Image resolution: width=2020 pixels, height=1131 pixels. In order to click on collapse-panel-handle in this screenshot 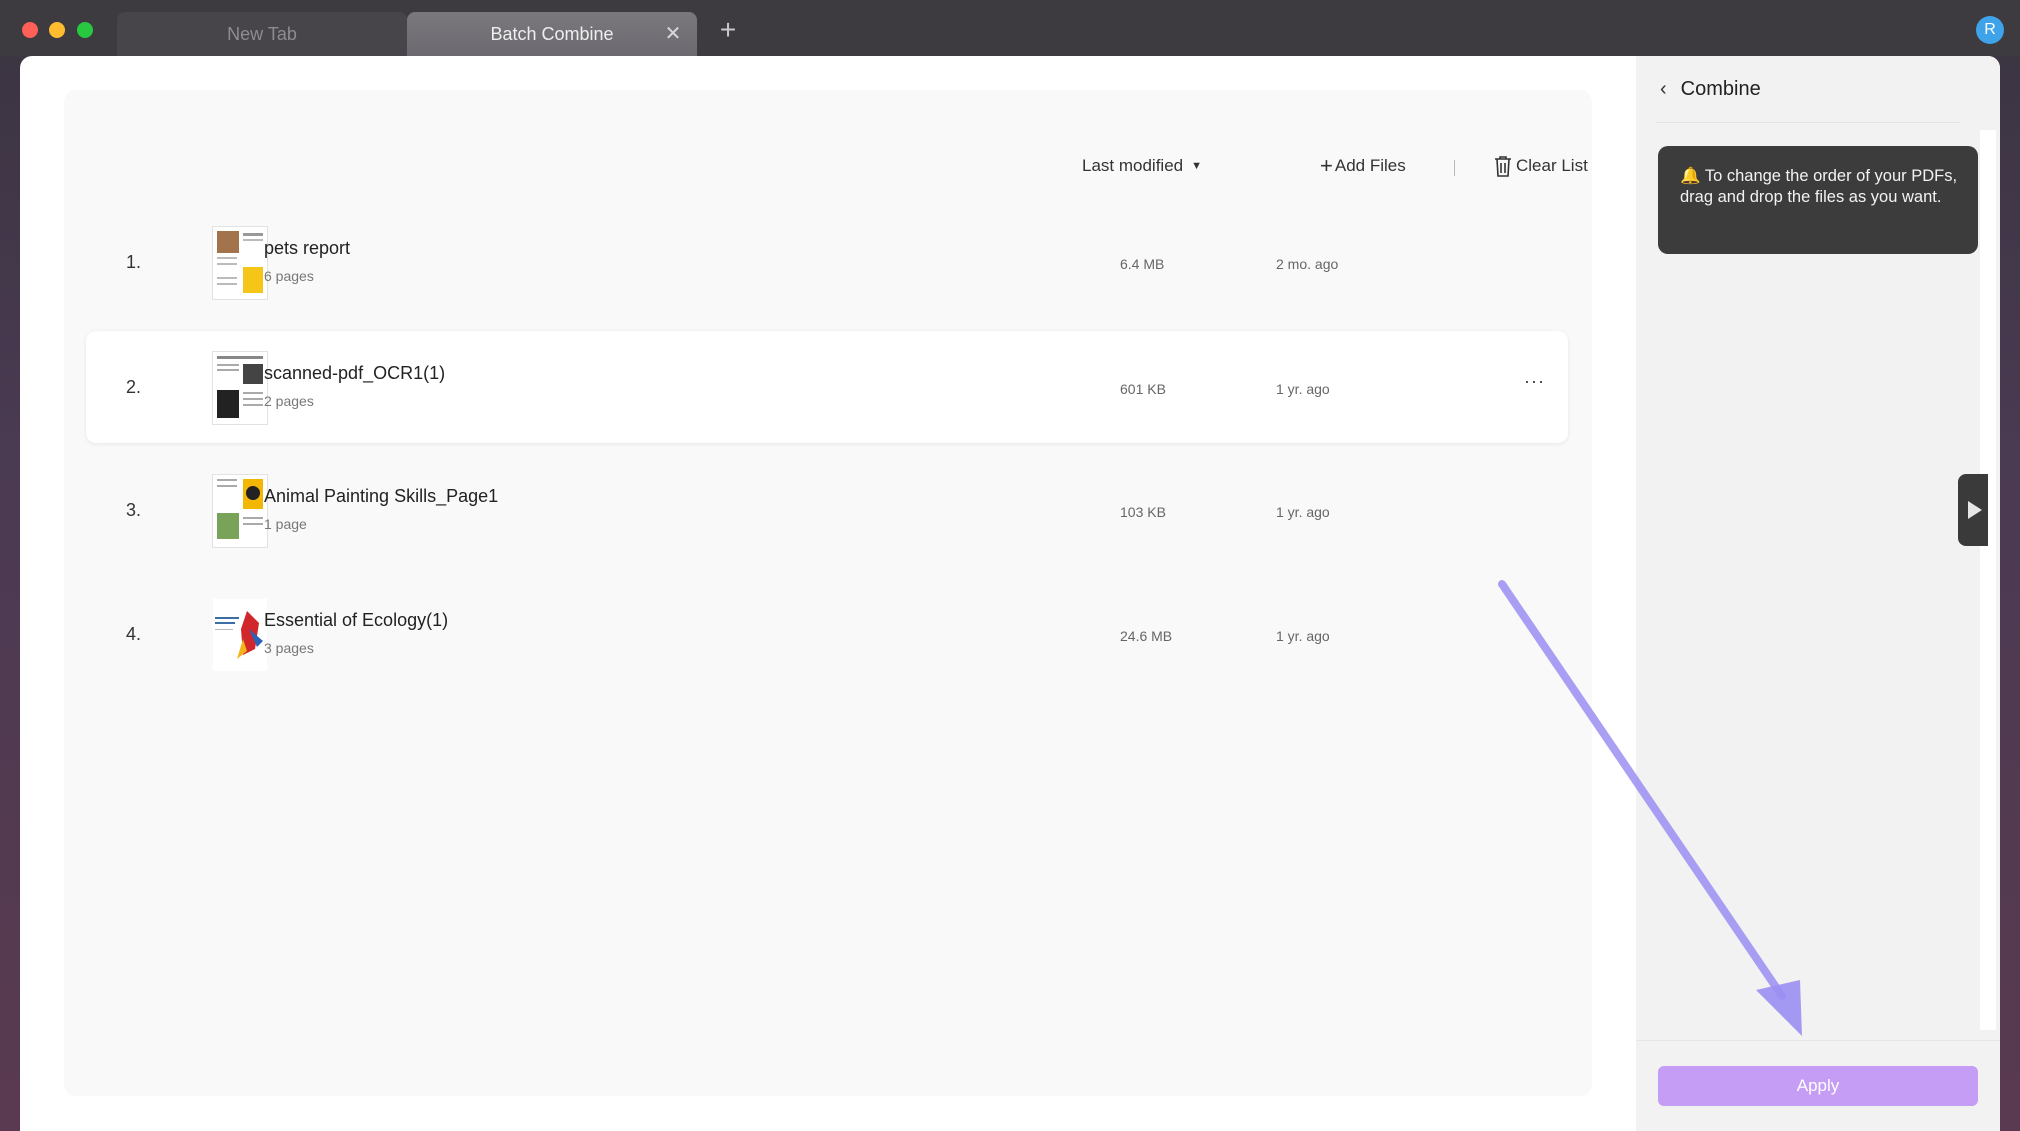, I will do `click(1973, 510)`.